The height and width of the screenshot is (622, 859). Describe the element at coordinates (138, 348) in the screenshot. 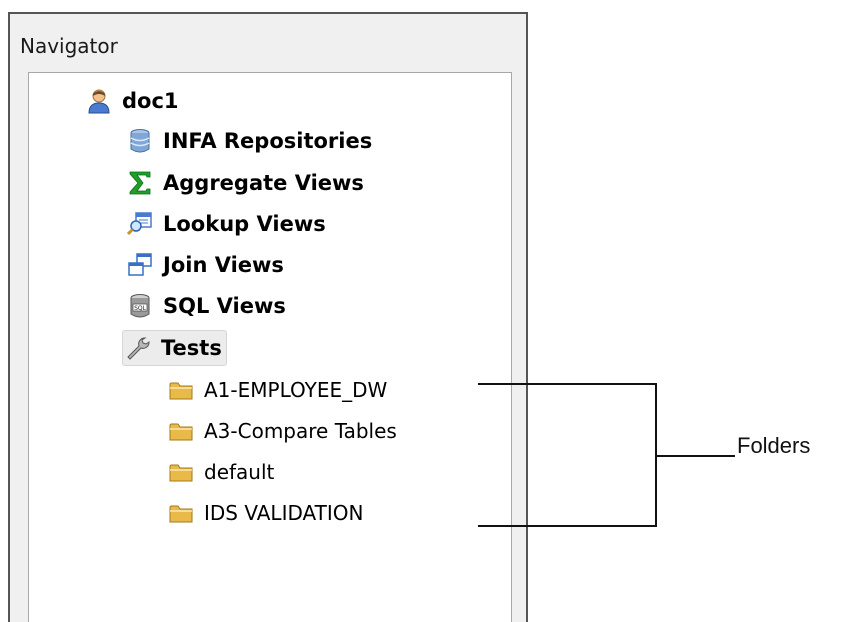

I see `wrench-icon` at that location.